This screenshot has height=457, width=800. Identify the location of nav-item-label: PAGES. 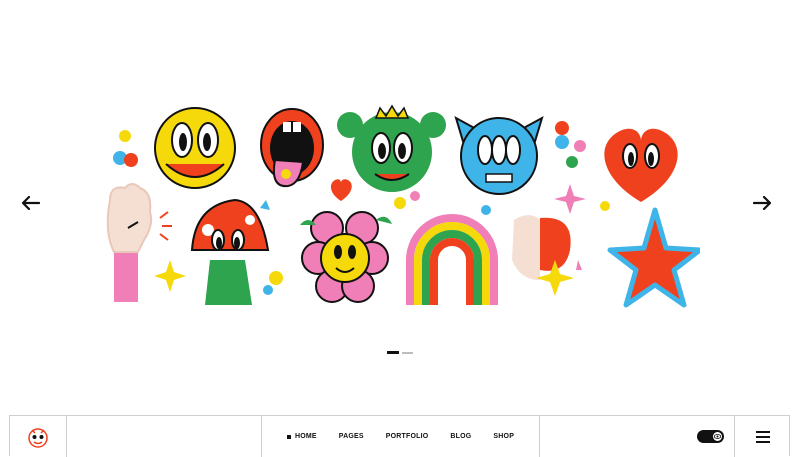
(351, 436).